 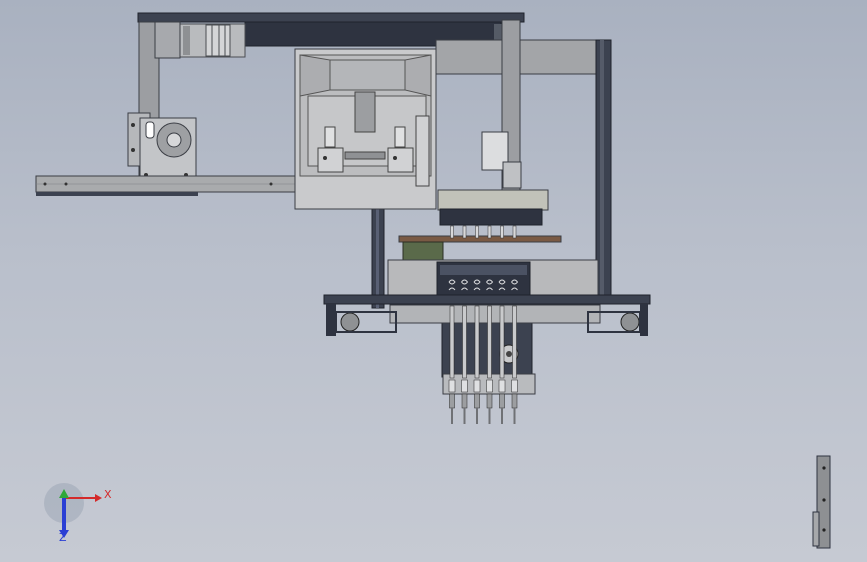 I want to click on center-carriage, so click(x=365, y=129).